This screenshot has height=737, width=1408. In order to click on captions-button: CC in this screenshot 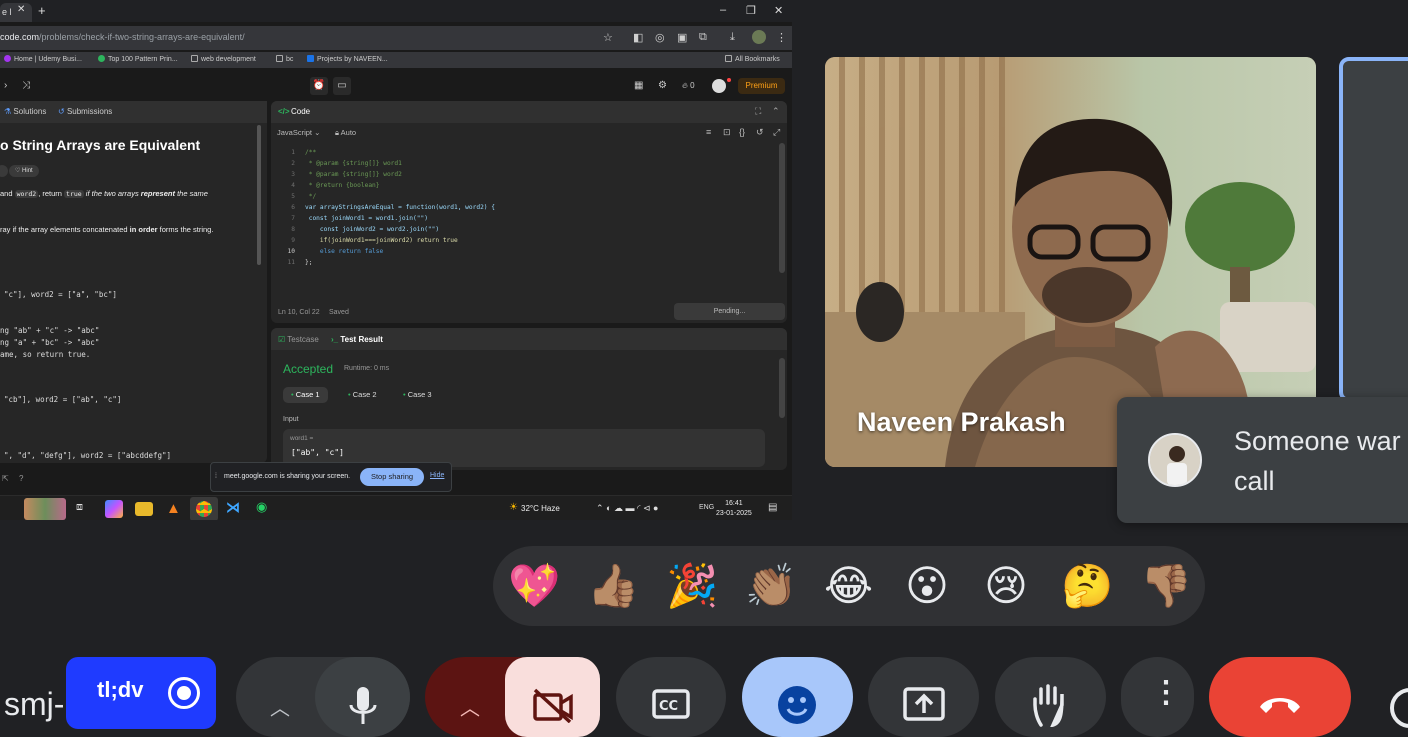, I will do `click(671, 697)`.